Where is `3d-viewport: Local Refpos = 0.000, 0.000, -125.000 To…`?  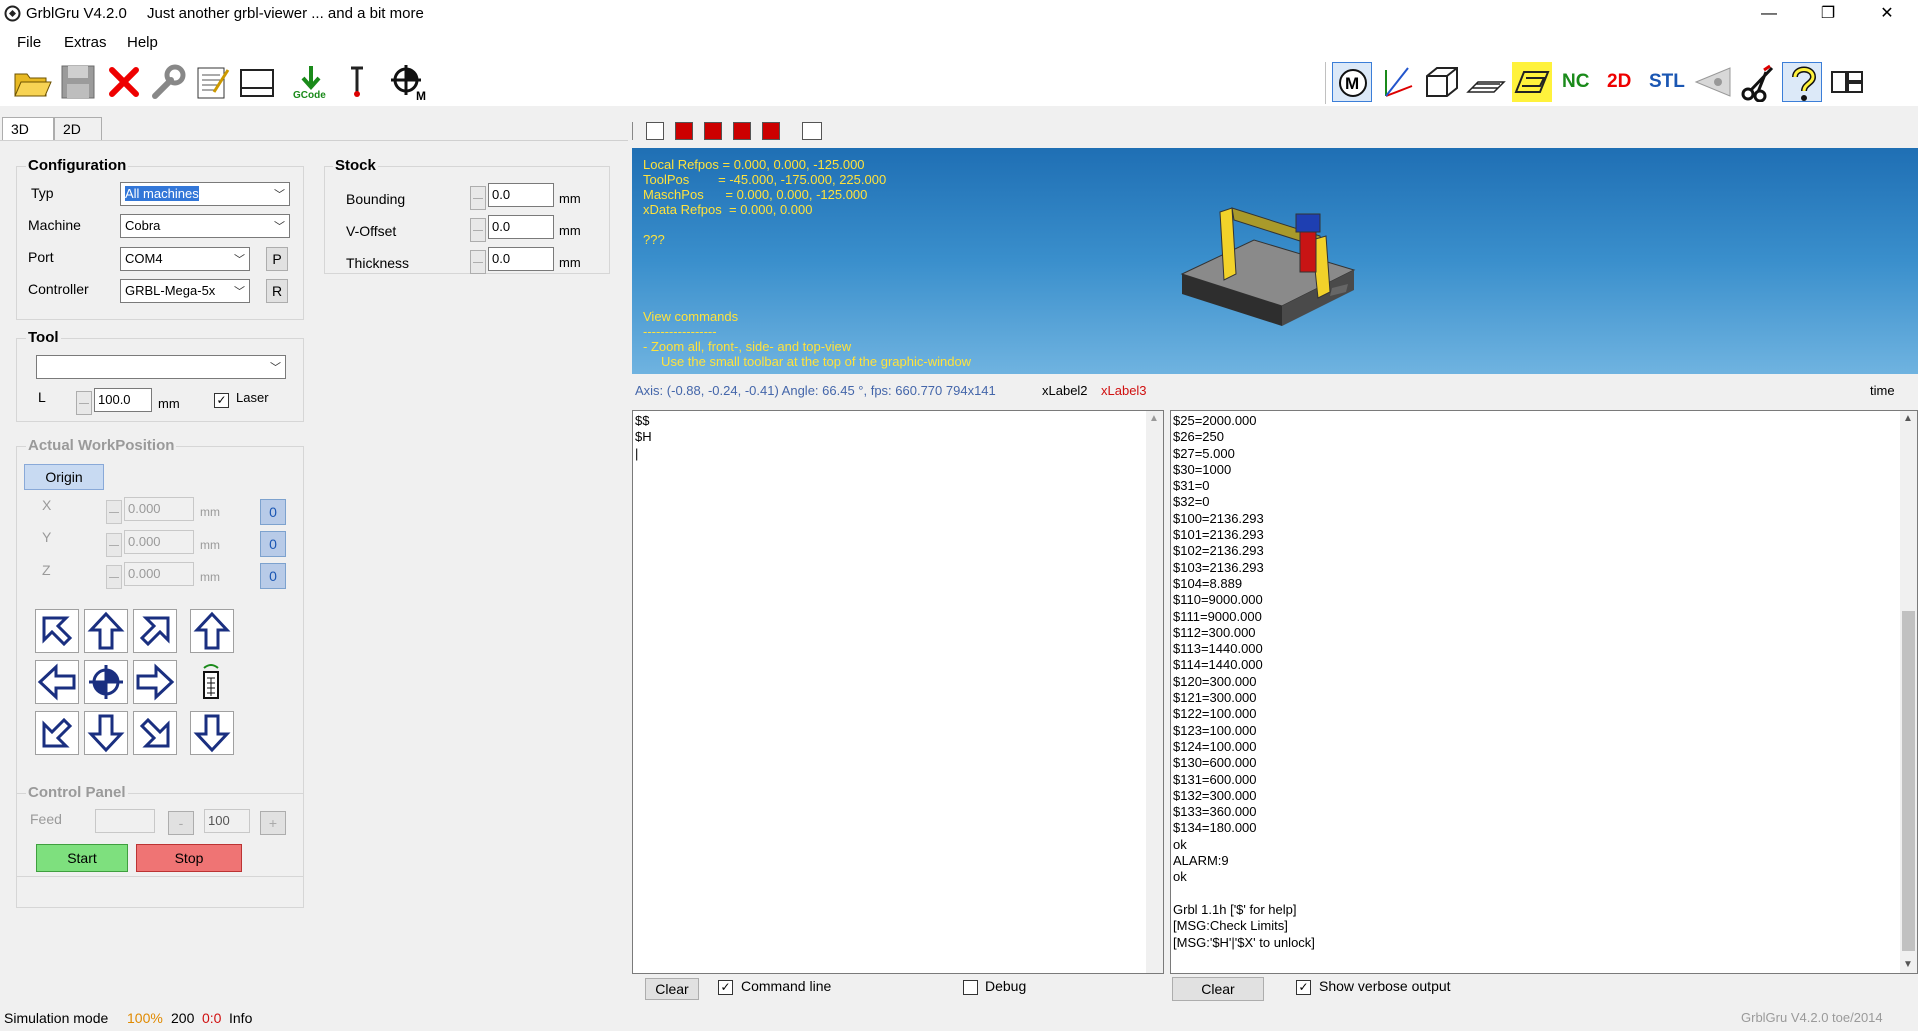 3d-viewport: Local Refpos = 0.000, 0.000, -125.000 To… is located at coordinates (1275, 261).